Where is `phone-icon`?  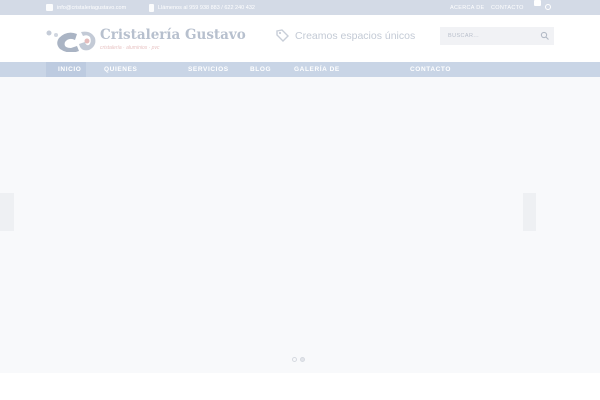 phone-icon is located at coordinates (151, 7).